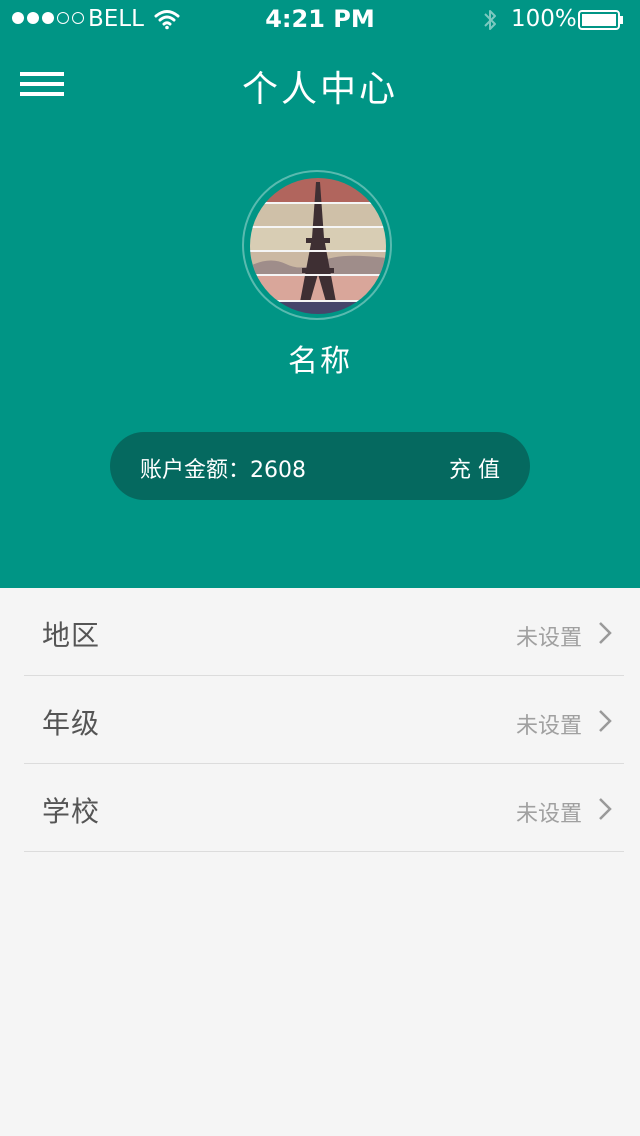 Image resolution: width=640 pixels, height=1136 pixels. I want to click on page-title: 个人中心, so click(319, 89).